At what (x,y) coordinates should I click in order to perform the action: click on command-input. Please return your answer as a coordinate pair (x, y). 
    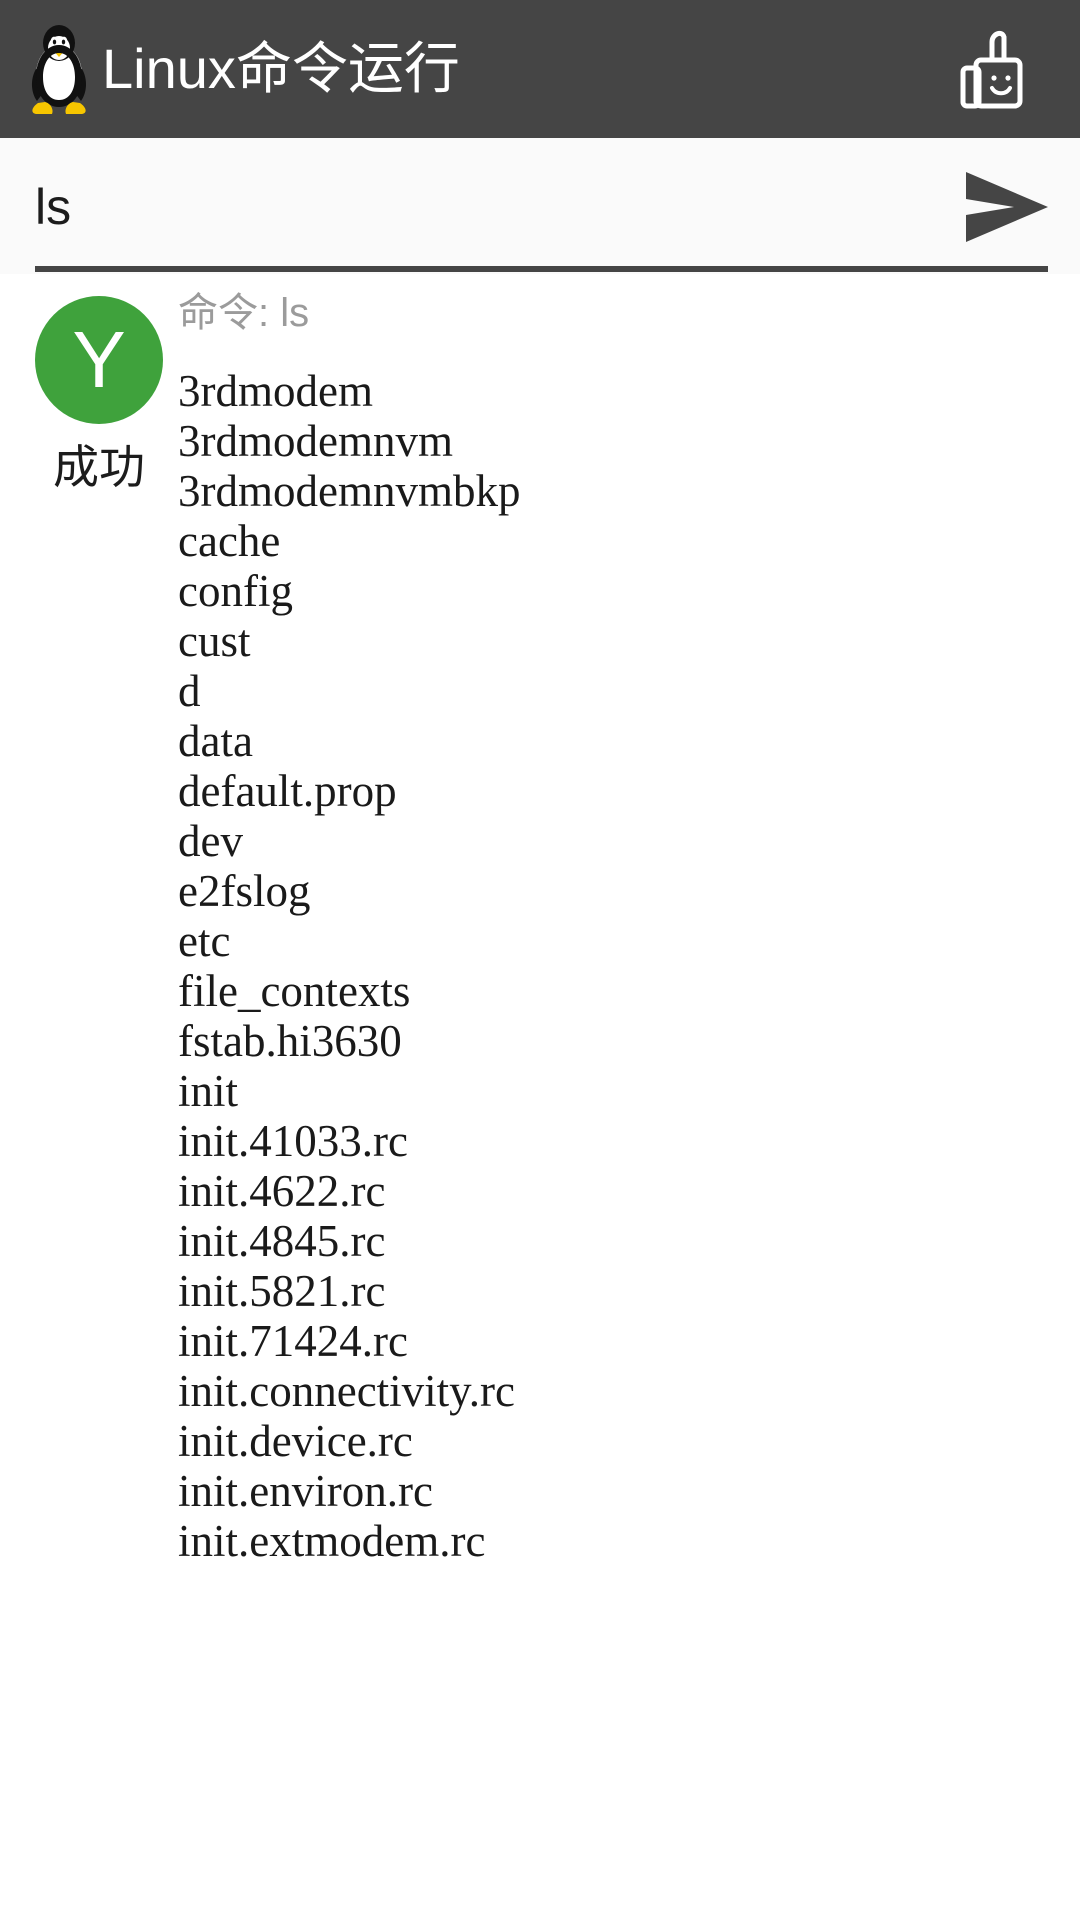
    Looking at the image, I should click on (475, 207).